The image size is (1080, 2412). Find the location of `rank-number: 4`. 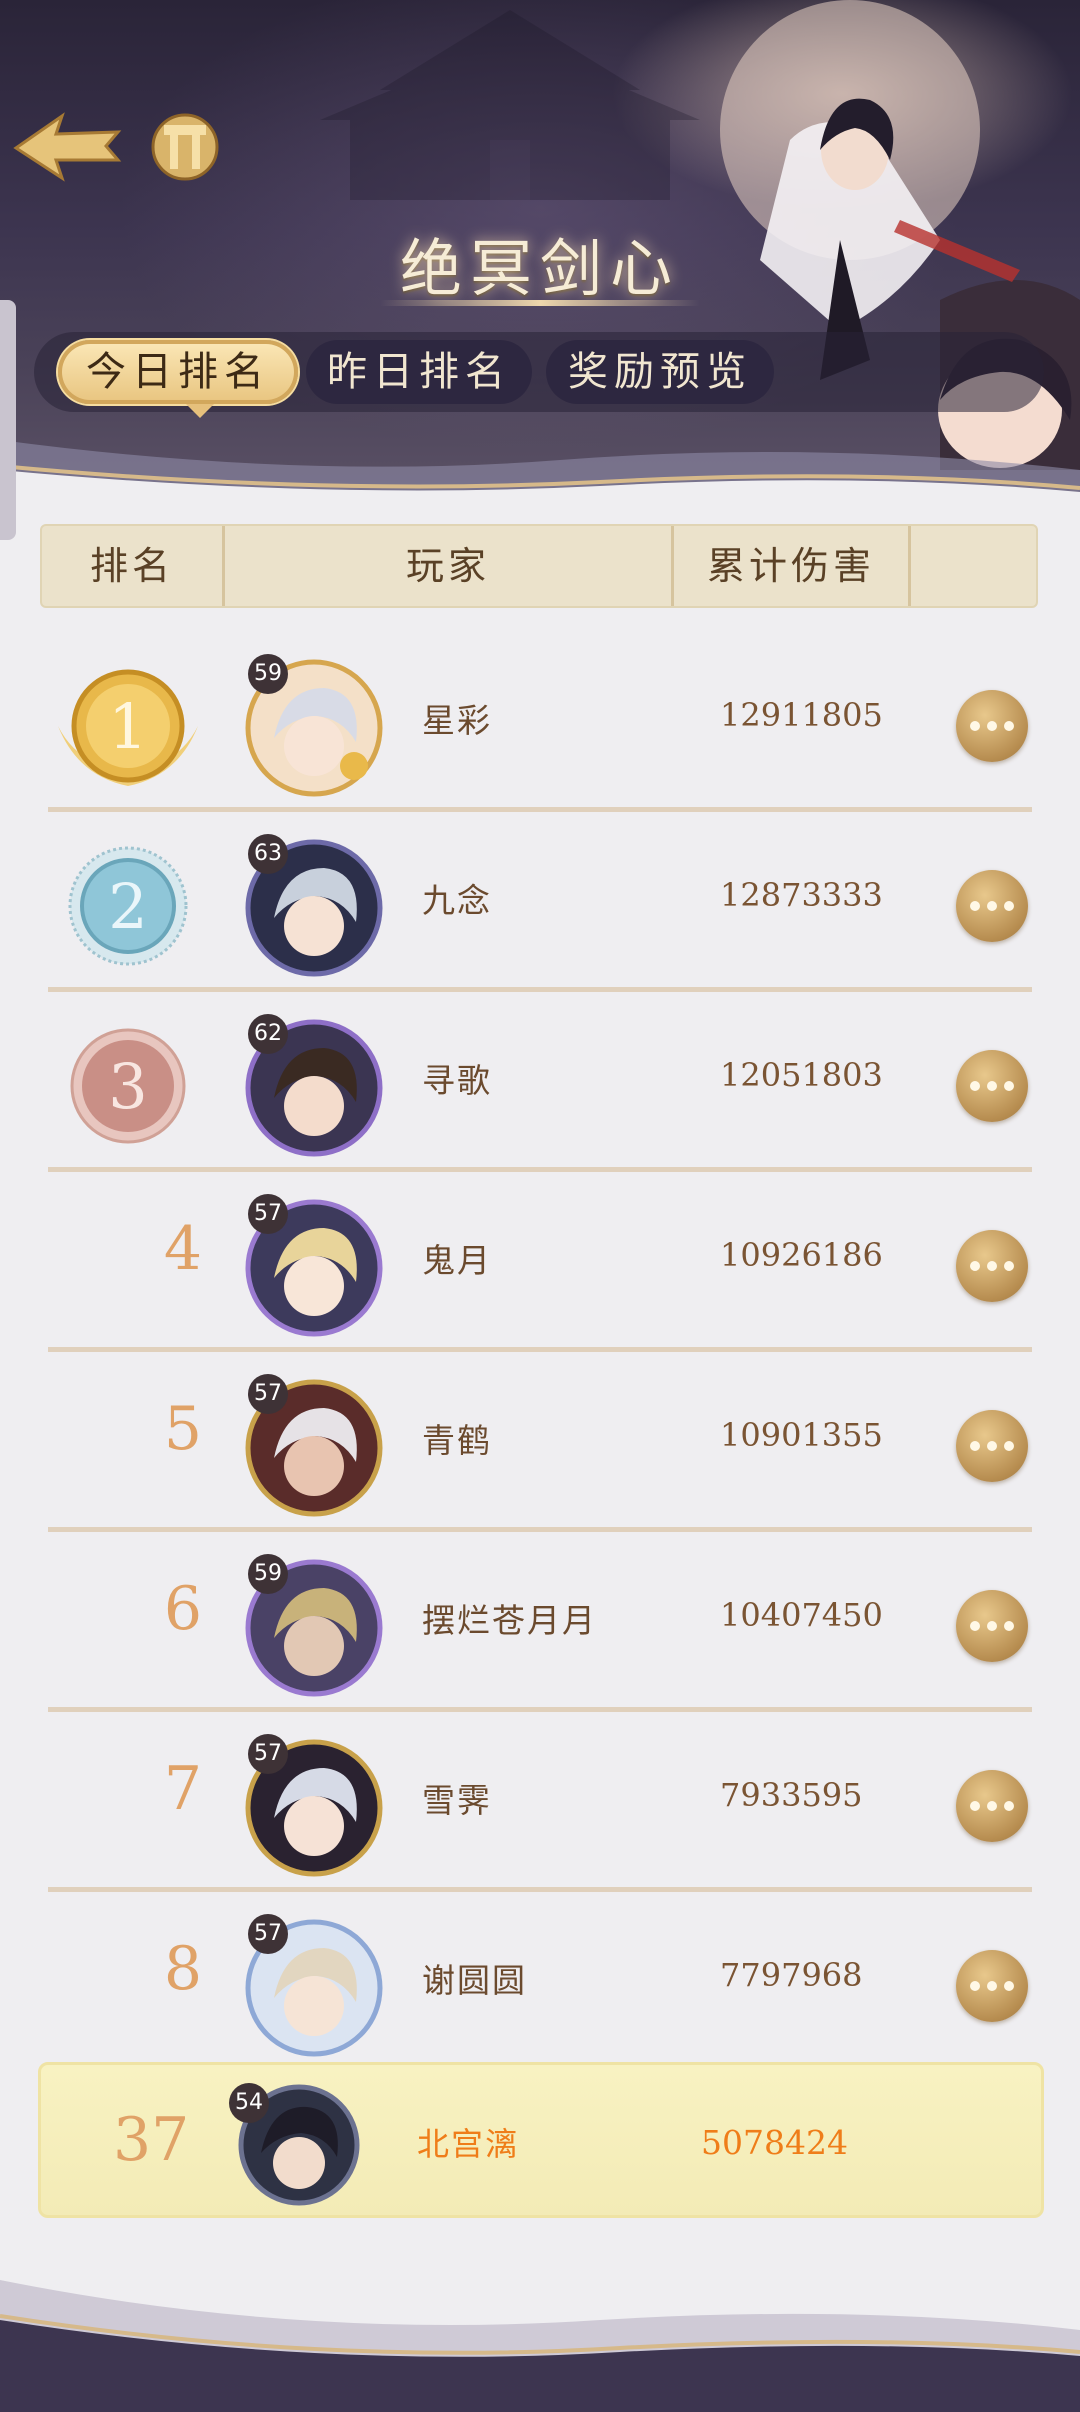

rank-number: 4 is located at coordinates (183, 1249).